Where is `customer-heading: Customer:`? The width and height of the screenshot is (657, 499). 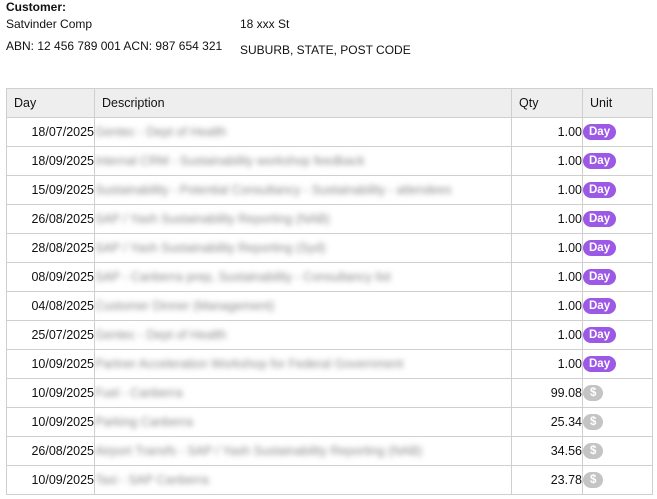 customer-heading: Customer: is located at coordinates (36, 7).